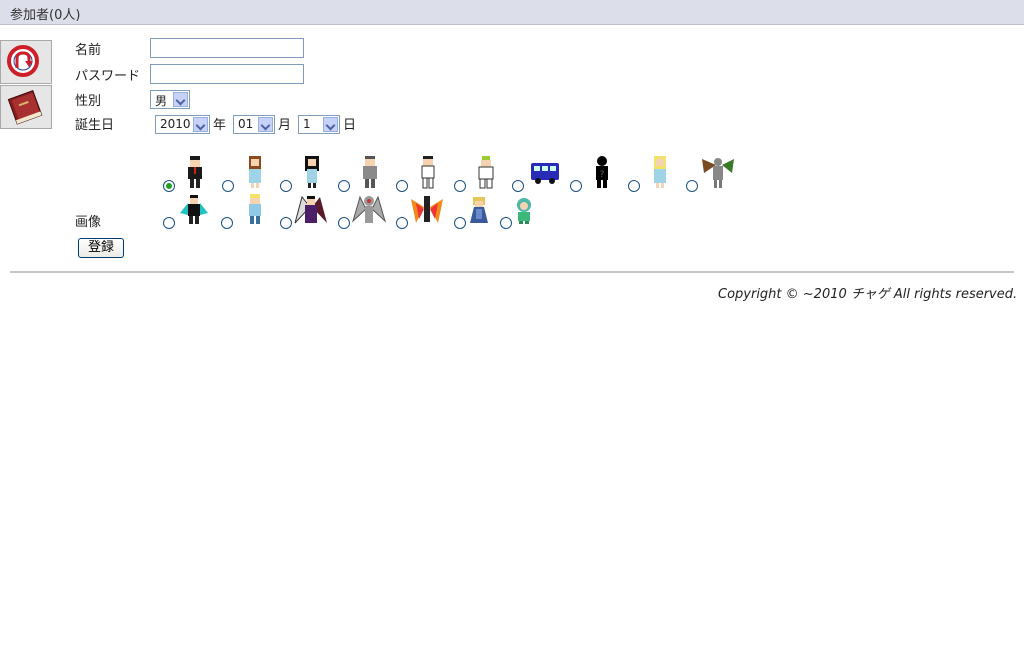  I want to click on avatar-blonde-icon, so click(660, 172).